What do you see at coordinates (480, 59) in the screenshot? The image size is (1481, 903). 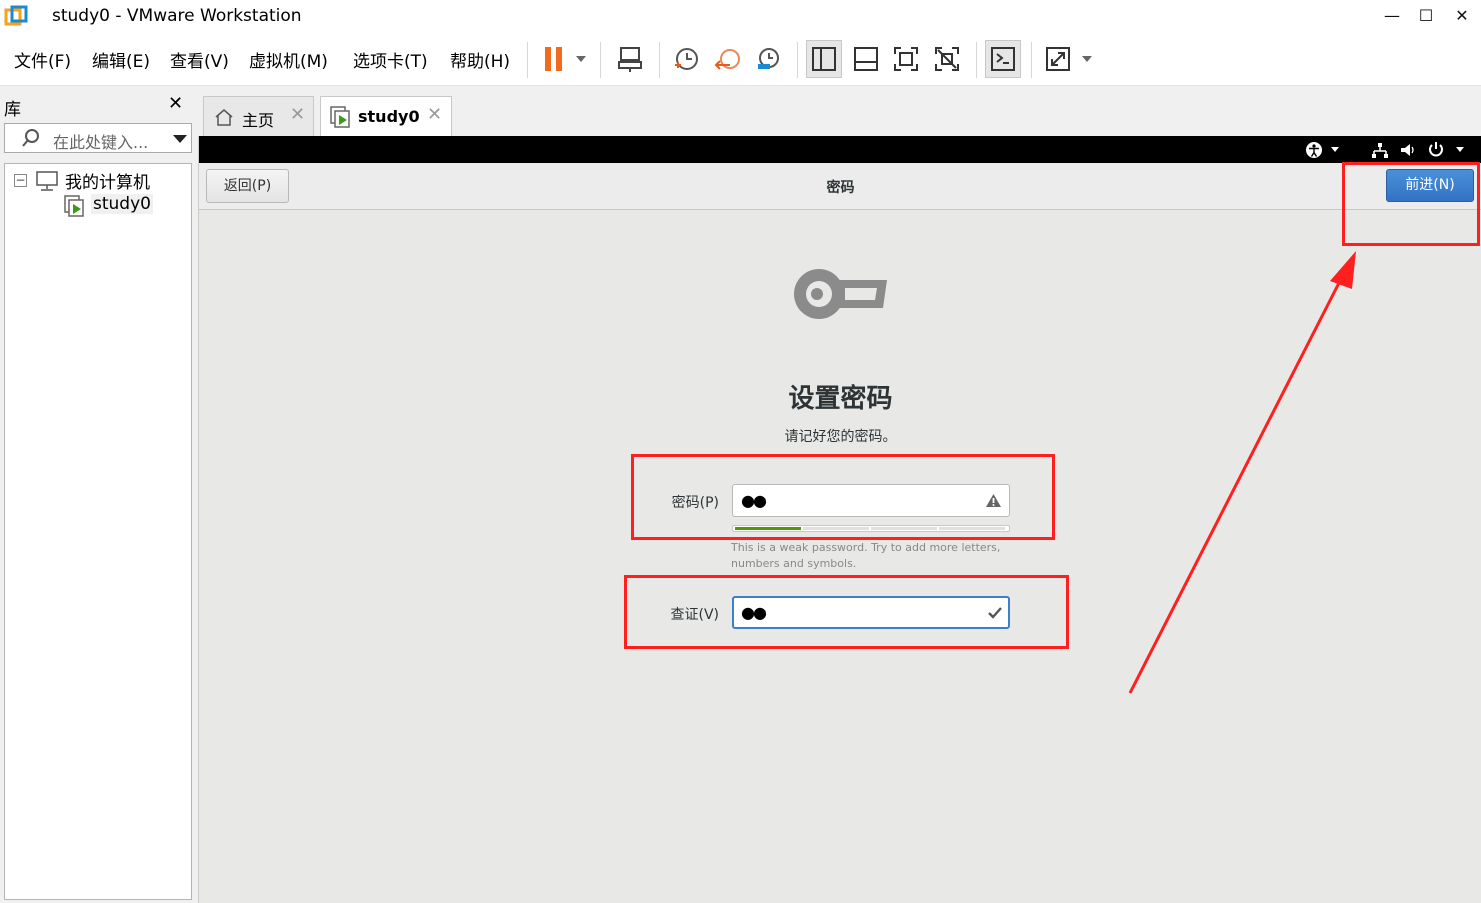 I see `menu-help: 帮助(H)` at bounding box center [480, 59].